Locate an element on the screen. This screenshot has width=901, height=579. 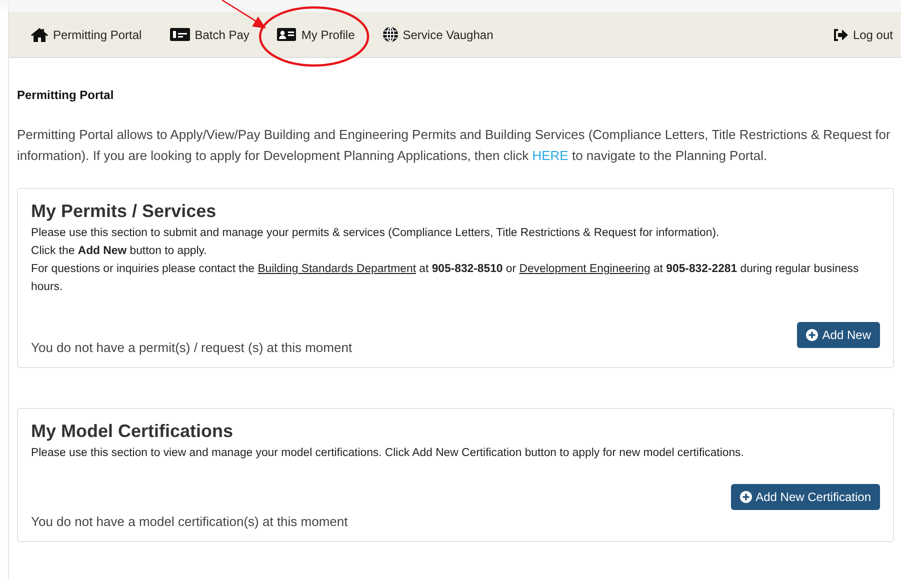
empty-message: You do not have a permit(s) / request (s) at this moment is located at coordinates (192, 347).